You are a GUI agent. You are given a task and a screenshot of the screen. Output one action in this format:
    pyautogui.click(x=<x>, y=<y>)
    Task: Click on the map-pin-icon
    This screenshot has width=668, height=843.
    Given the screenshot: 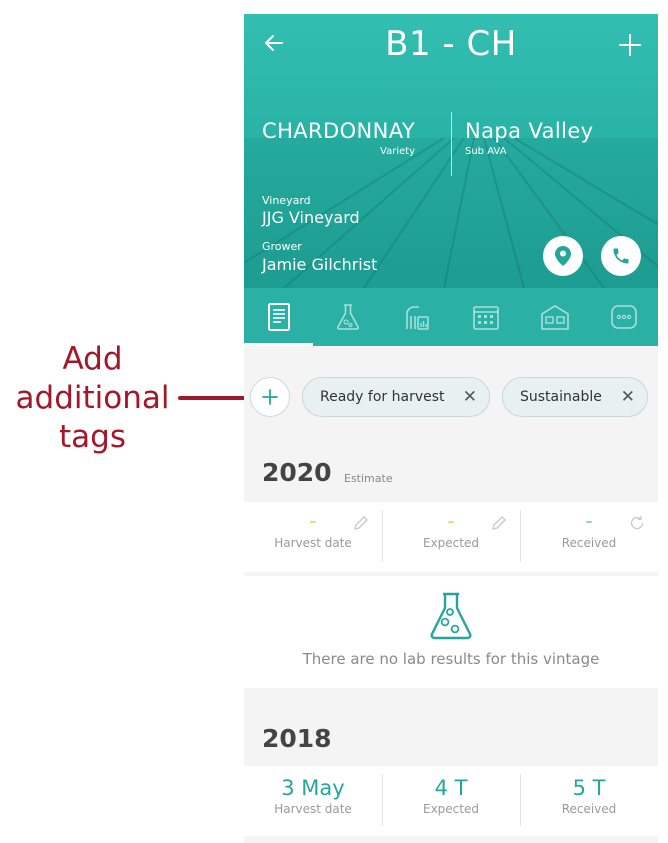 What is the action you would take?
    pyautogui.click(x=563, y=256)
    